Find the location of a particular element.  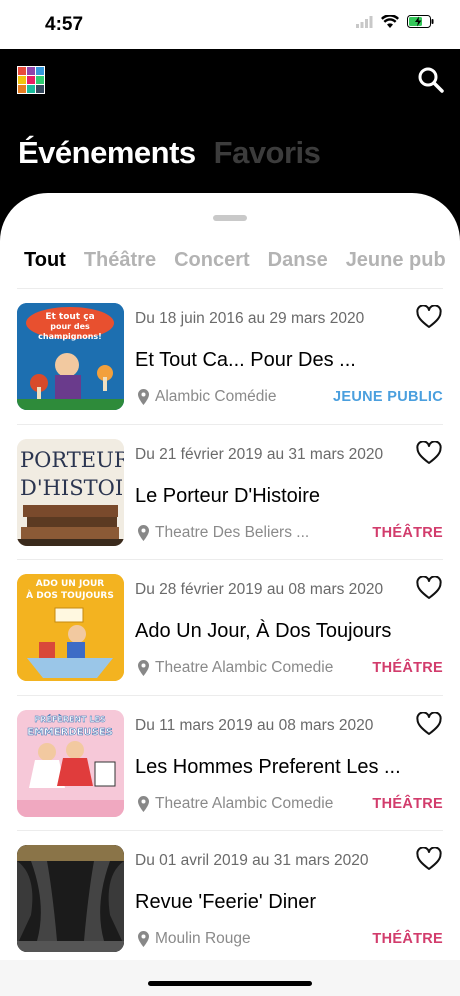

event-venue: Alambic Comédie is located at coordinates (207, 397).